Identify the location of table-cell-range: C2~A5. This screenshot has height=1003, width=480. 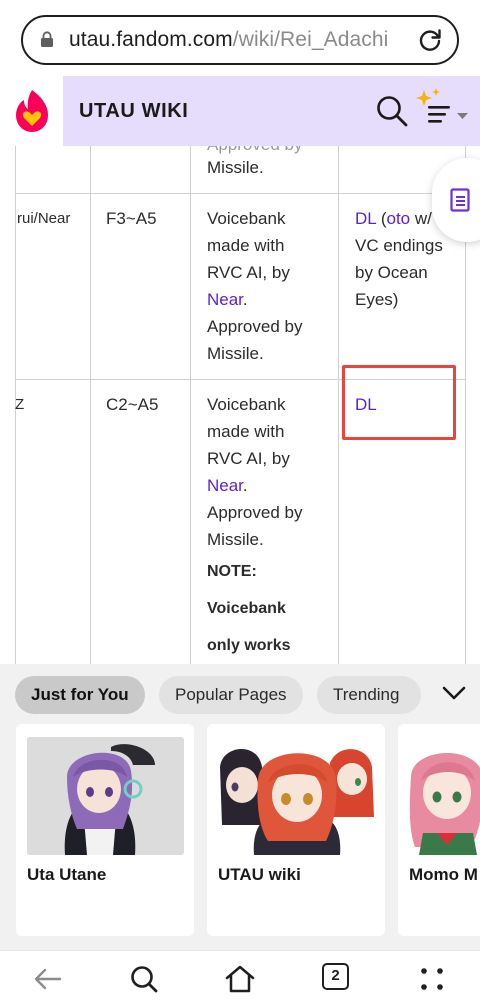
(132, 404).